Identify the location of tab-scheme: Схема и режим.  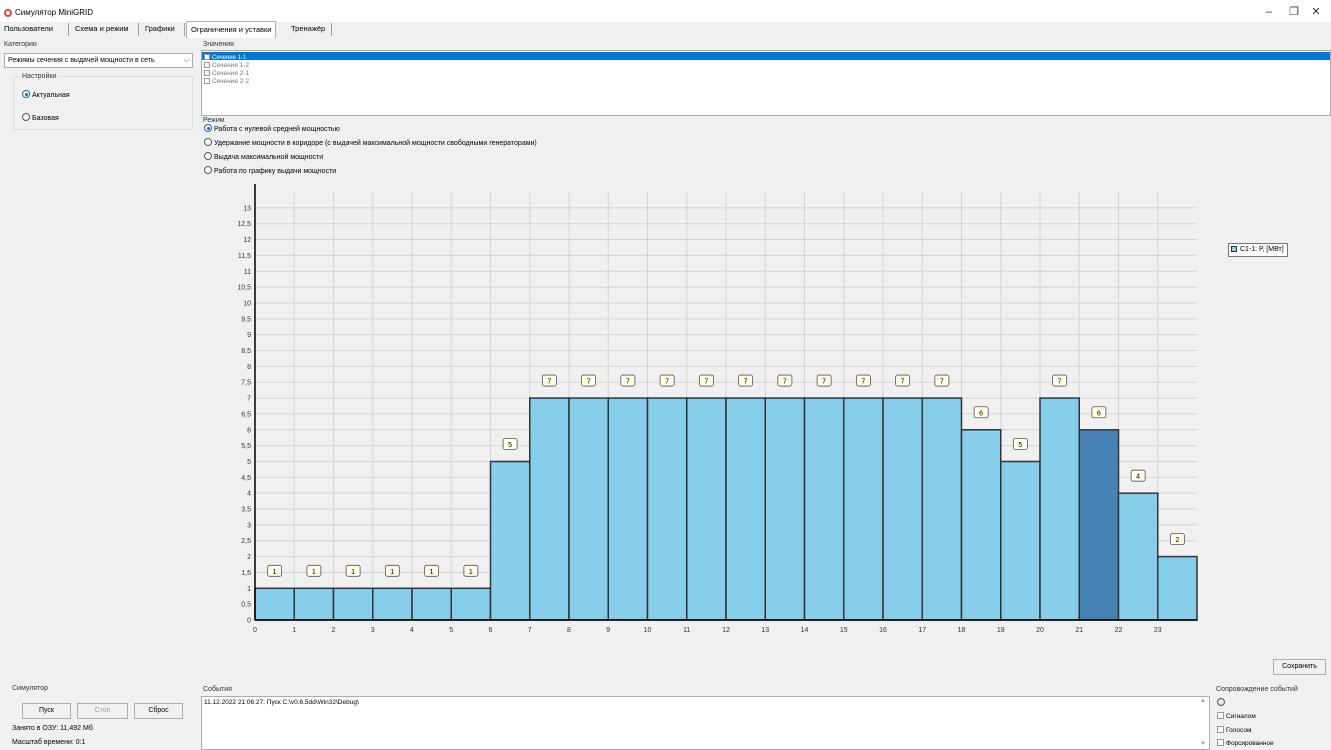
(102, 29).